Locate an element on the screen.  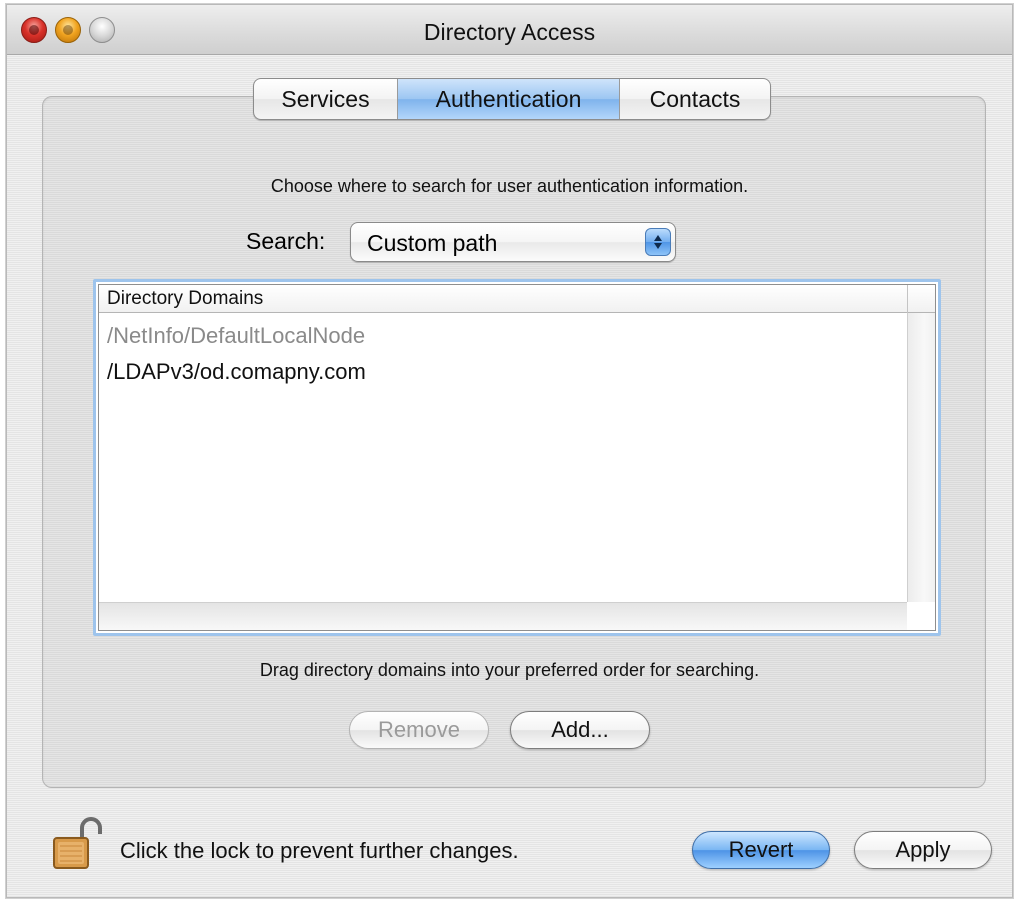
column-header-directory-domains: Directory Domains is located at coordinates (185, 299).